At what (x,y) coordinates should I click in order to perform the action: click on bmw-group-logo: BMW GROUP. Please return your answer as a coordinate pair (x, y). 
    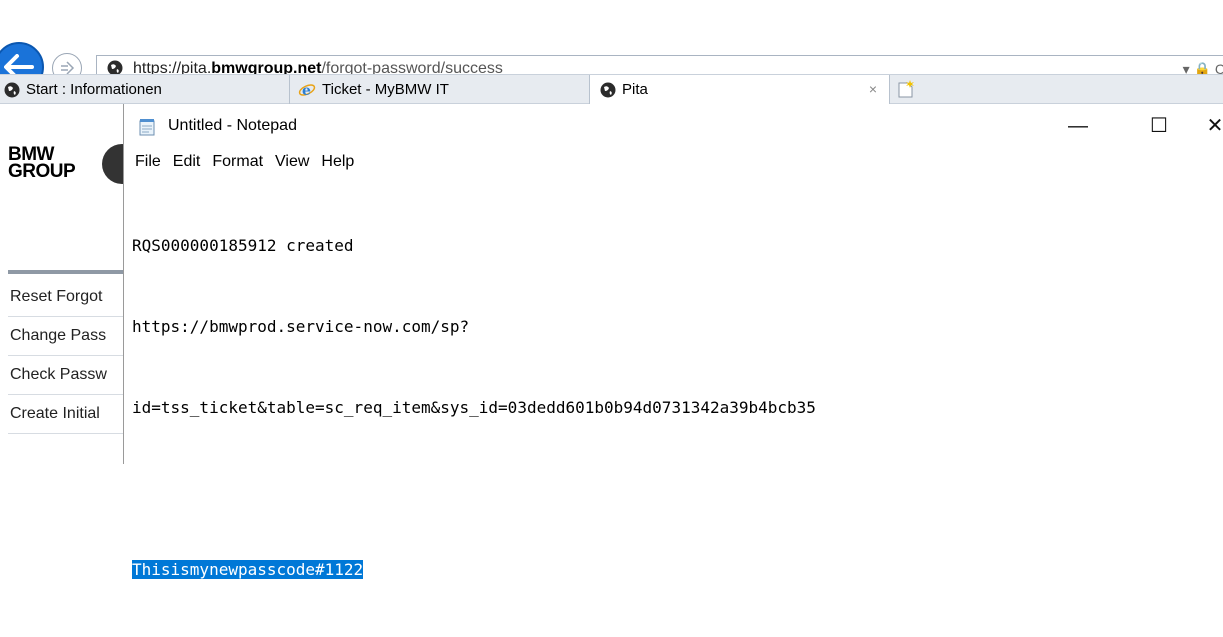
    Looking at the image, I should click on (42, 163).